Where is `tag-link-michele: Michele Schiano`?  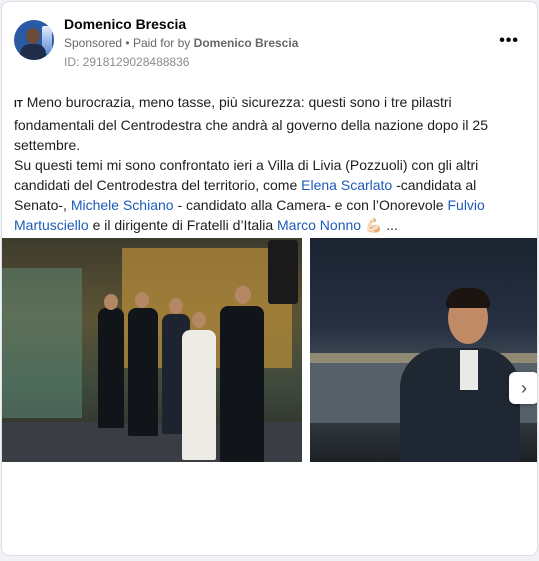 tag-link-michele: Michele Schiano is located at coordinates (122, 205).